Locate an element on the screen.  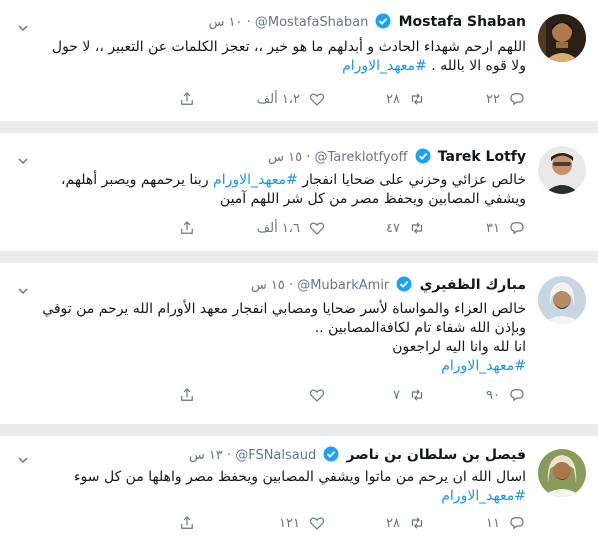
handle: @Tareklotfyoff is located at coordinates (361, 157).